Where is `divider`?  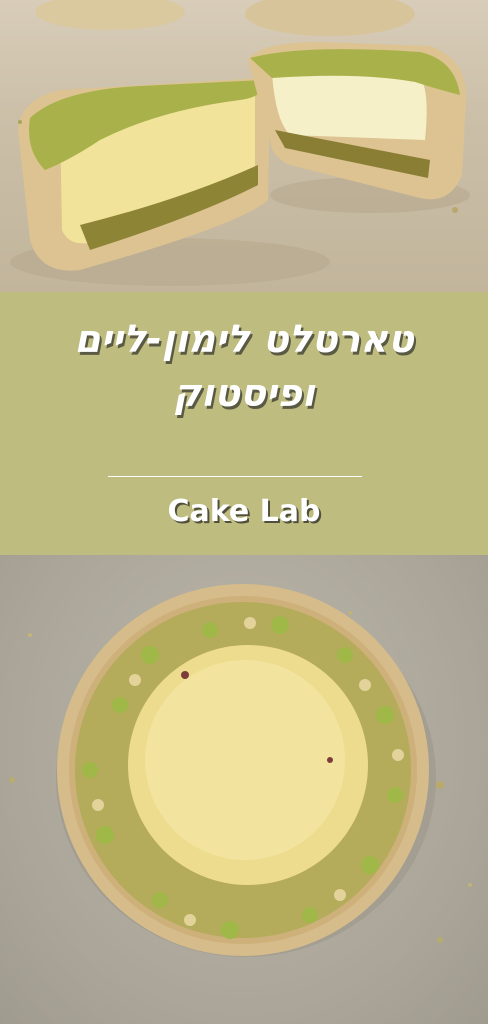 divider is located at coordinates (235, 476).